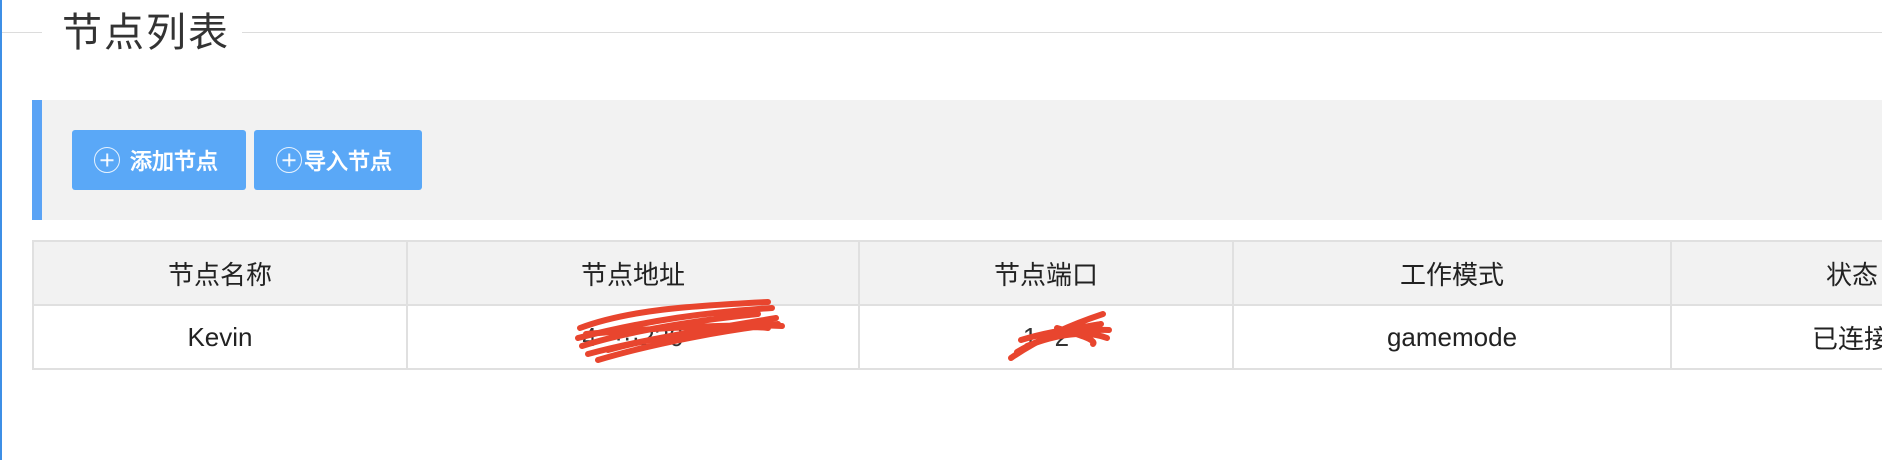 This screenshot has width=1882, height=460. I want to click on import-node-button: 导入节点, so click(338, 160).